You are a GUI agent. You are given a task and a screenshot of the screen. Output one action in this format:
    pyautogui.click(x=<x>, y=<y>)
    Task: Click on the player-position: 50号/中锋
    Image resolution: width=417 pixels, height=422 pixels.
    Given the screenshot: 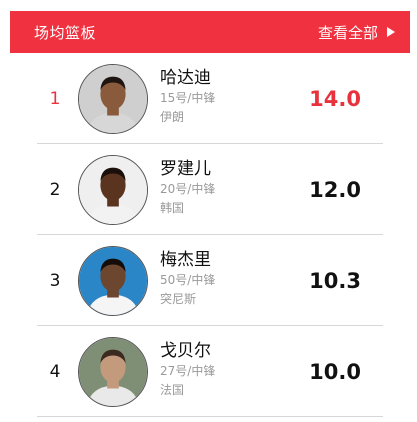 What is the action you would take?
    pyautogui.click(x=188, y=280)
    